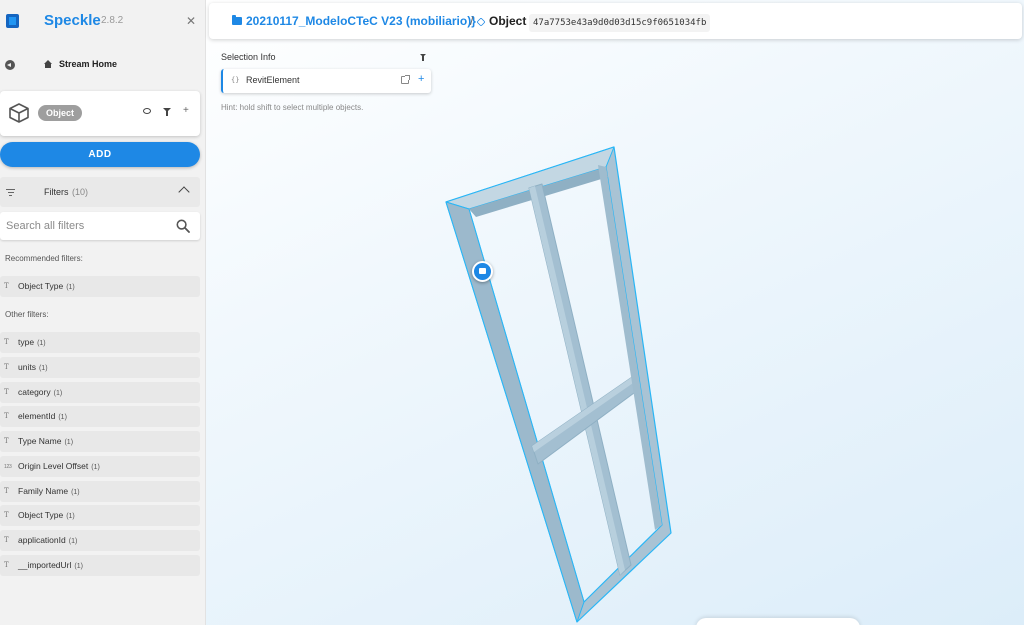 This screenshot has height=625, width=1024. Describe the element at coordinates (361, 21) in the screenshot. I see `stream-link: 20210117_ModeloCTeC V23 (mobiliario)}` at that location.